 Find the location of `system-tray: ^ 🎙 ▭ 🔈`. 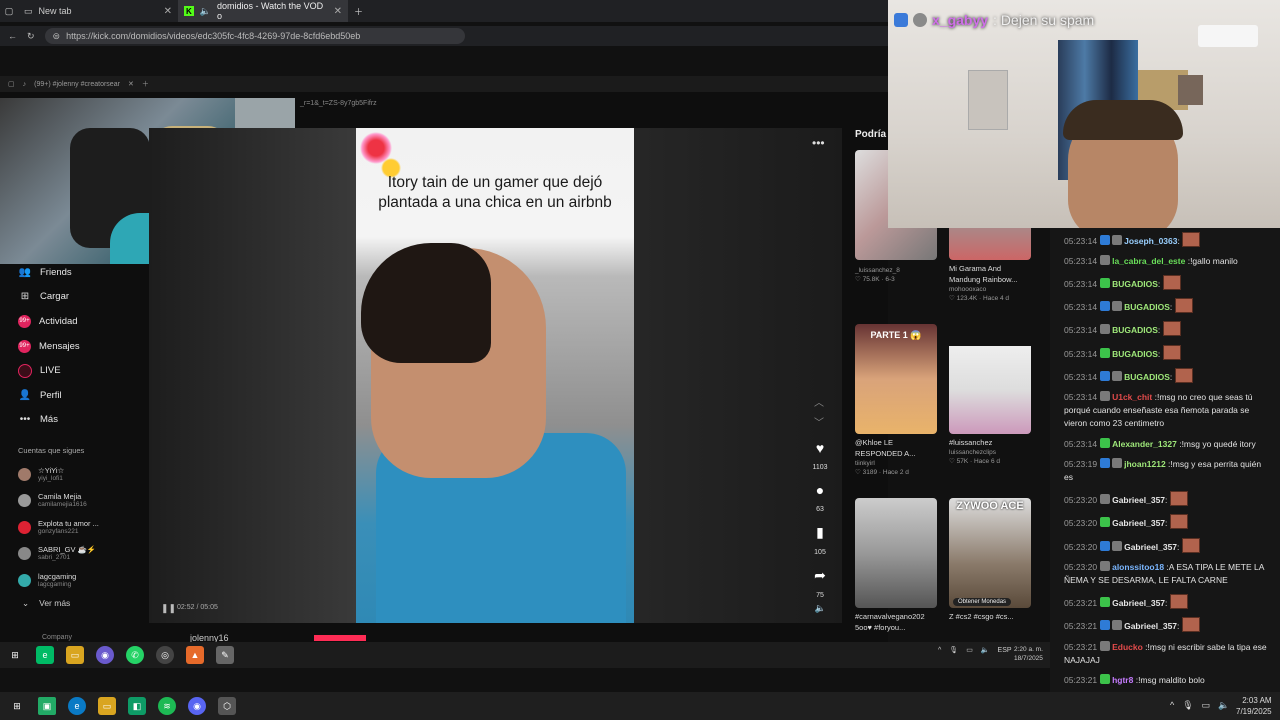

system-tray: ^ 🎙 ▭ 🔈 is located at coordinates (1199, 705).